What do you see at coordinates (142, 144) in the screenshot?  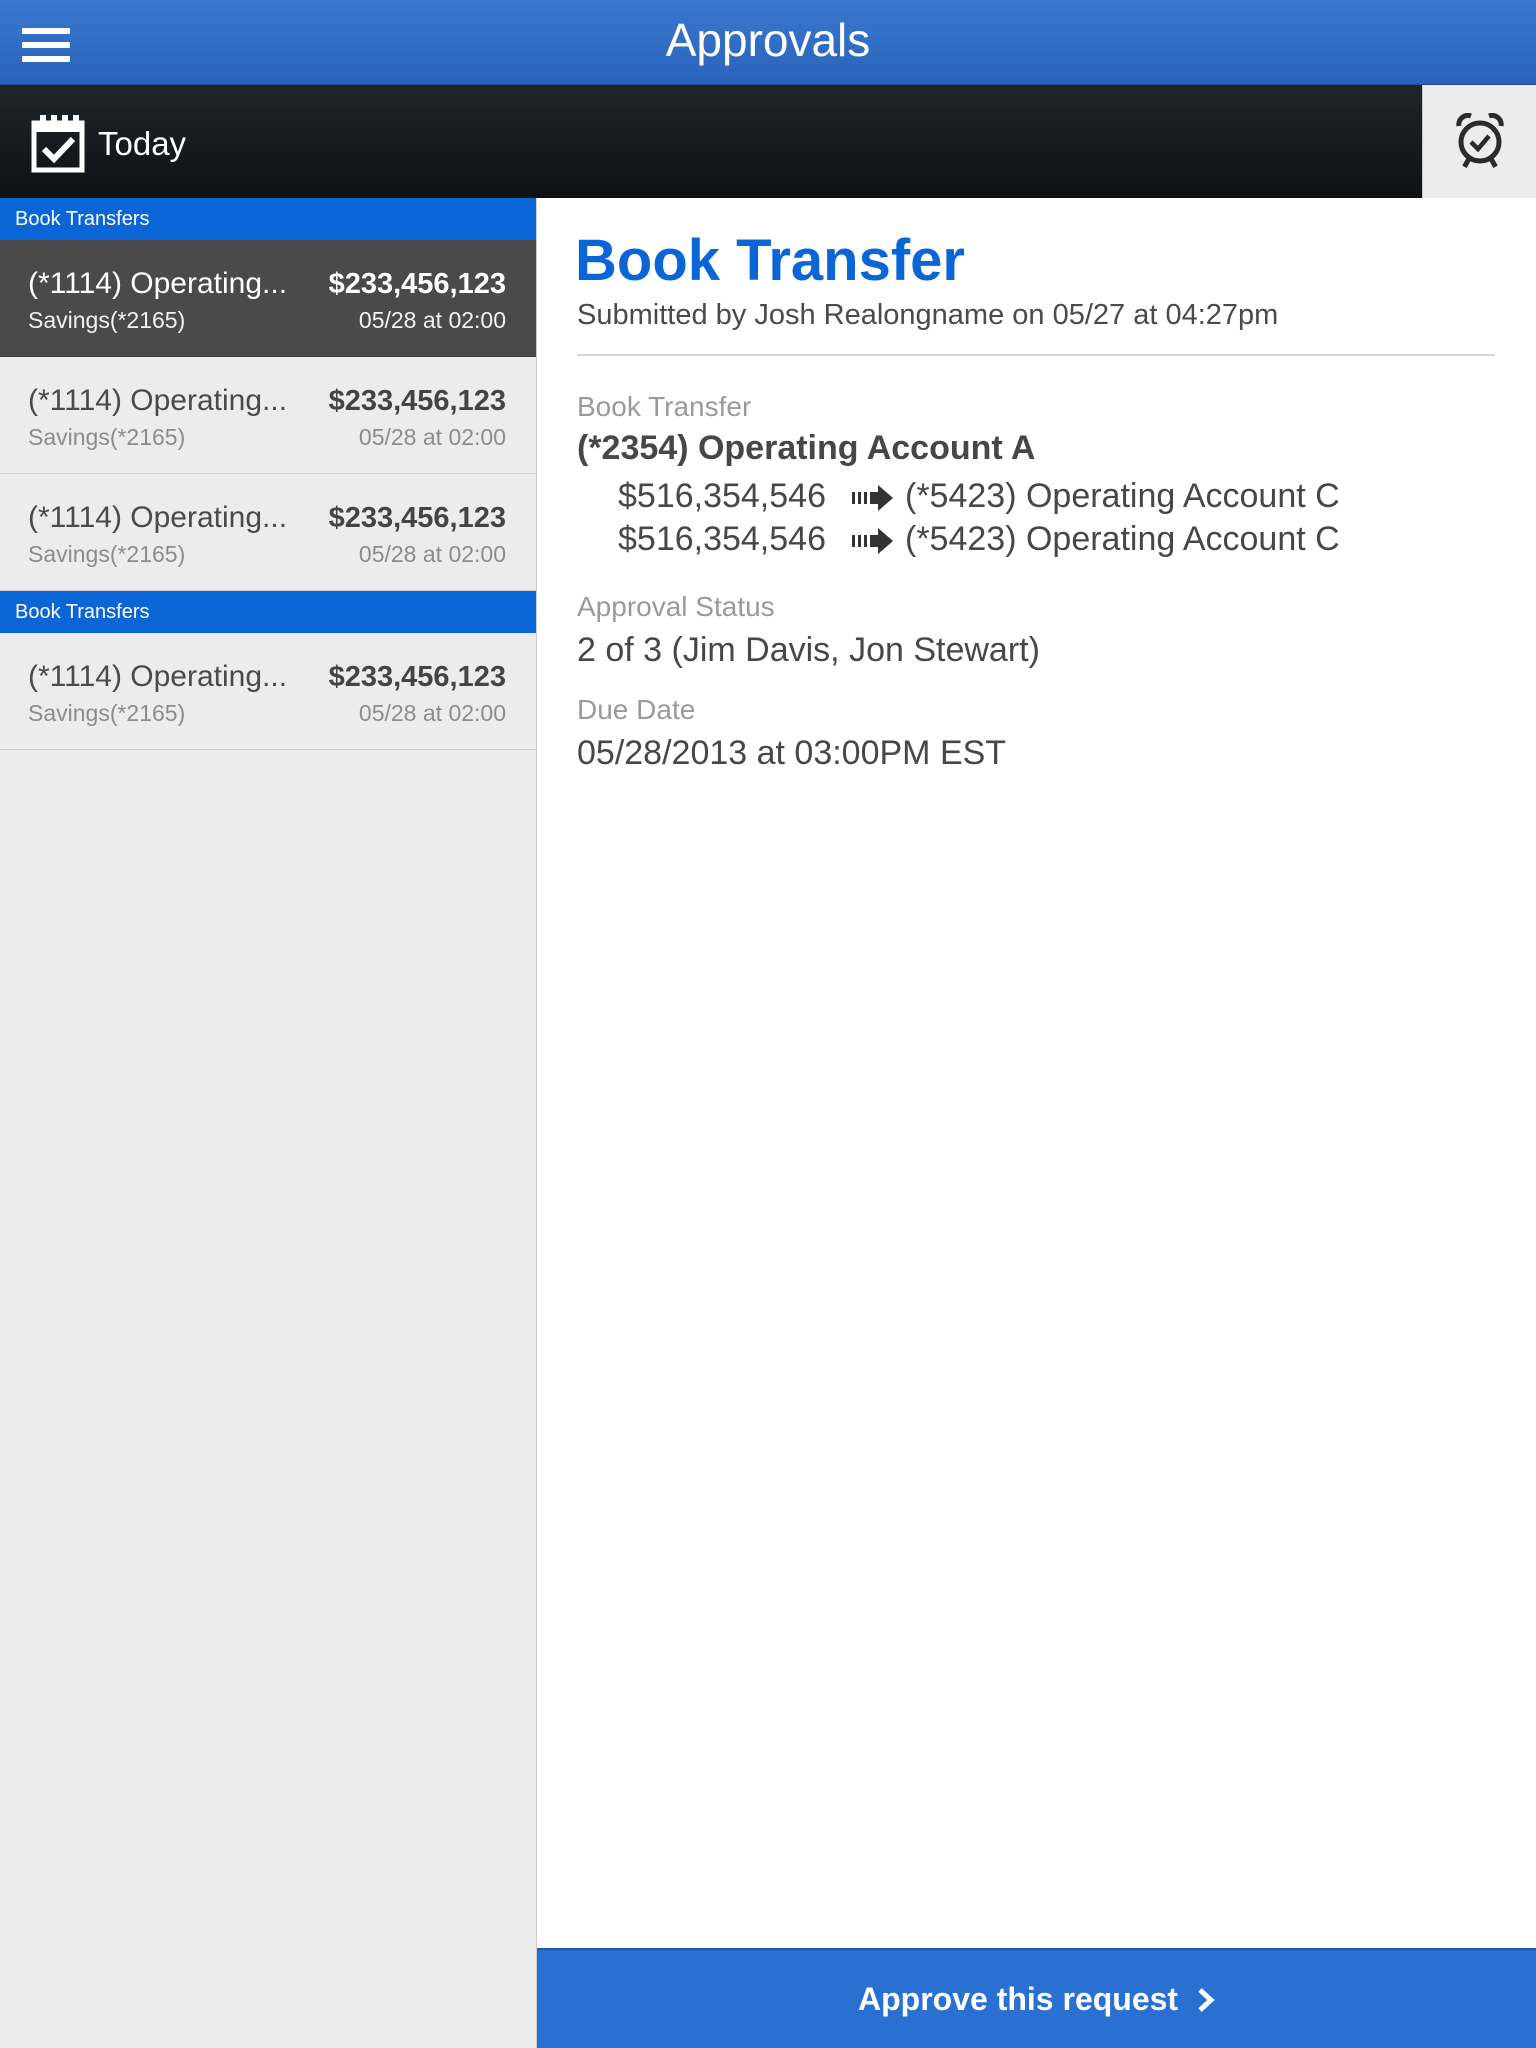 I see `date-filter-label: Today` at bounding box center [142, 144].